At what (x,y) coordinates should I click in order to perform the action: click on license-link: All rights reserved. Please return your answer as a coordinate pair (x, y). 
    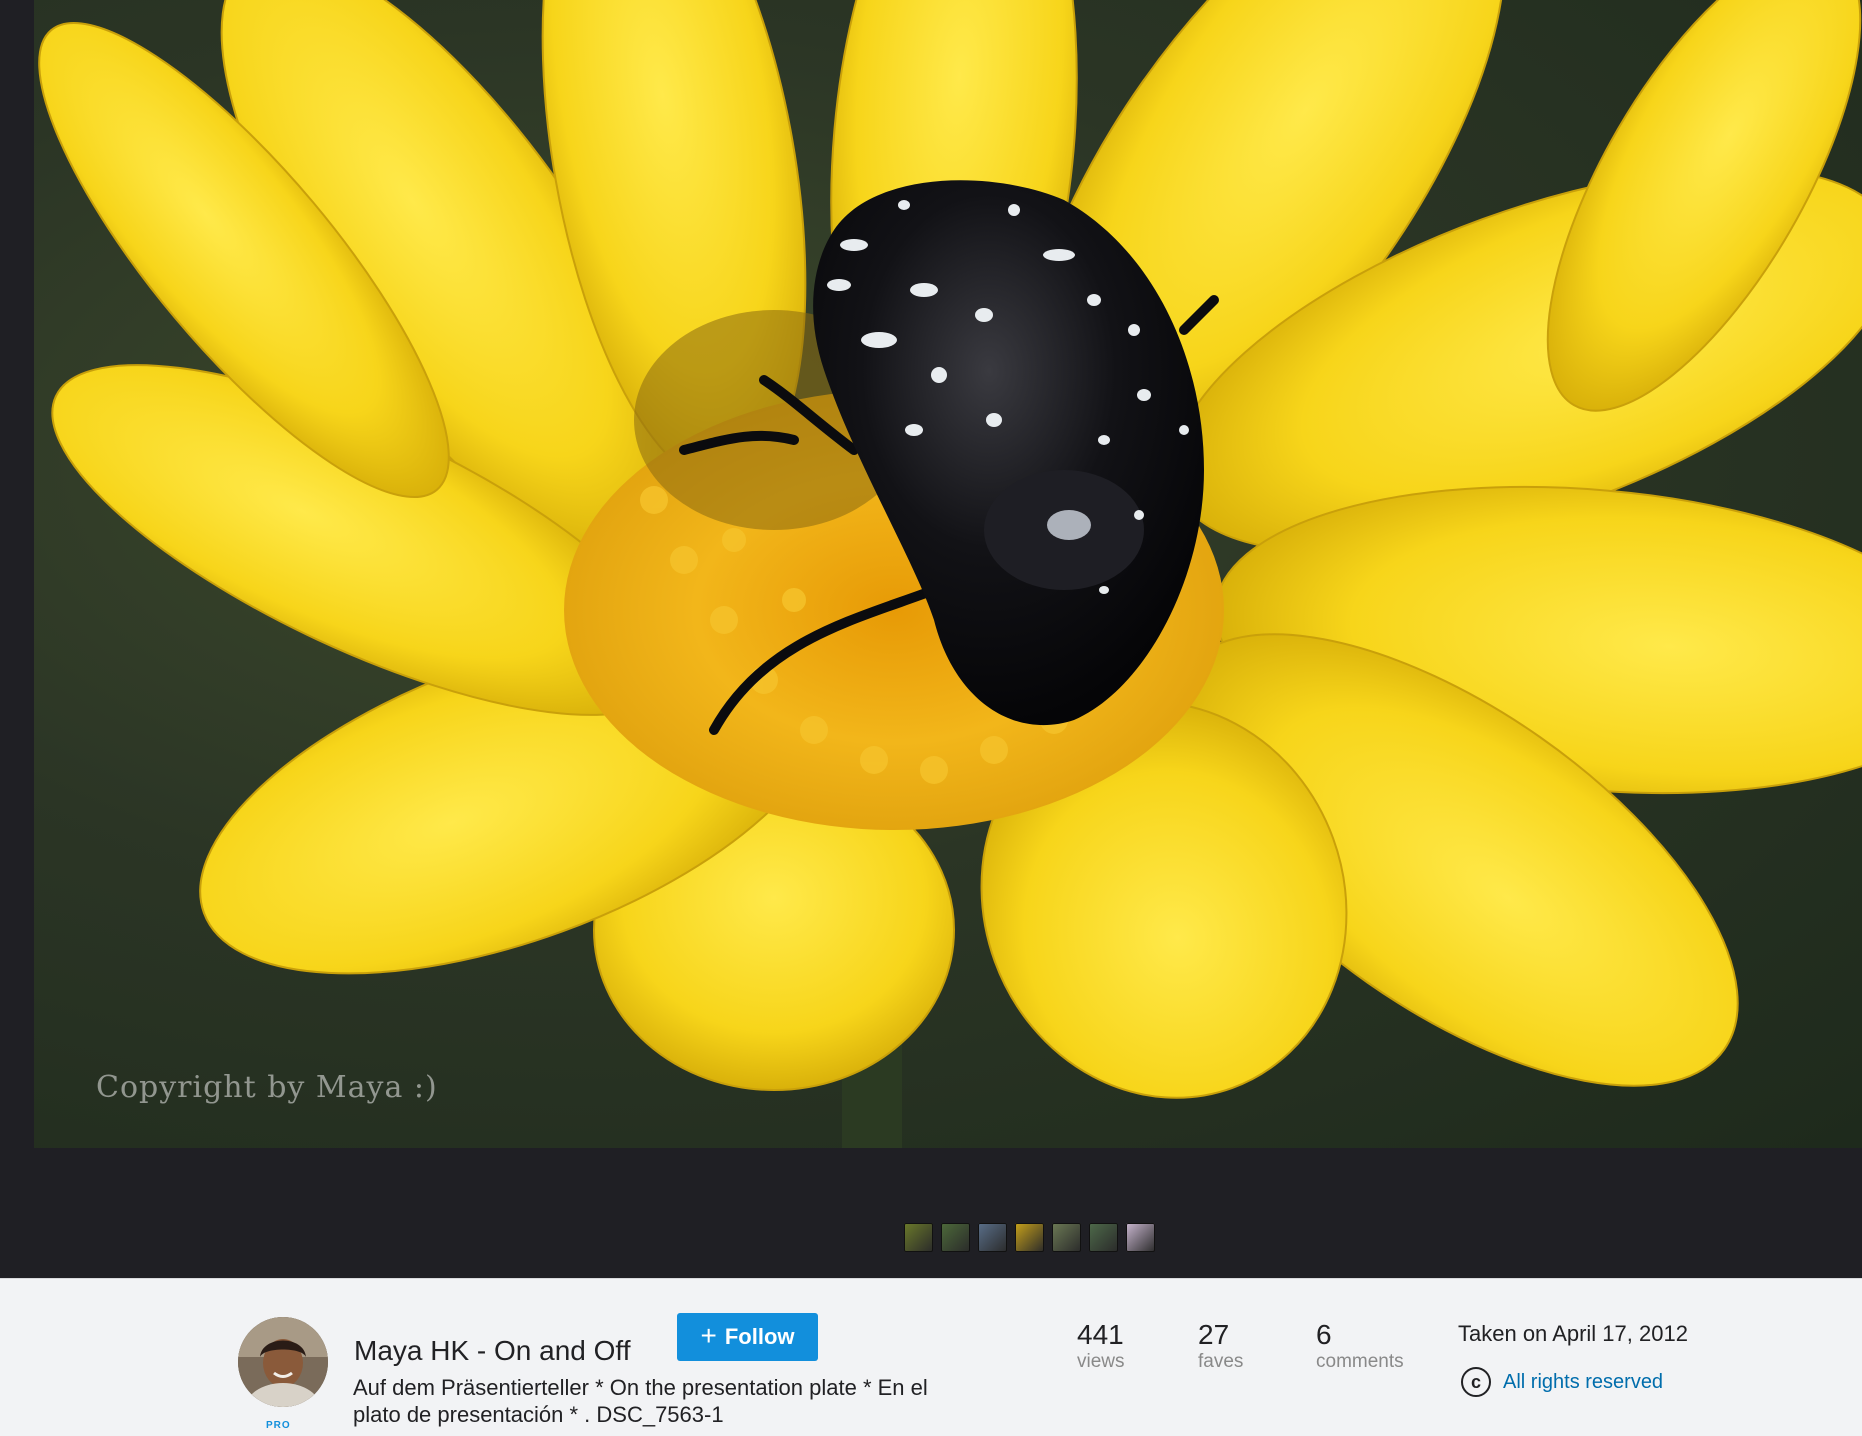
    Looking at the image, I should click on (1583, 1382).